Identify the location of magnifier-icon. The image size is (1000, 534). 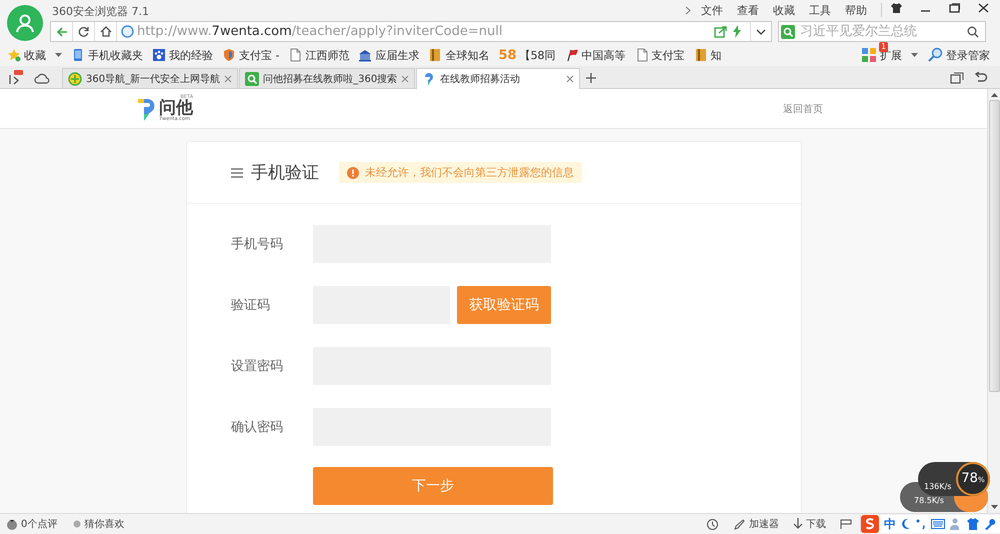
(935, 55).